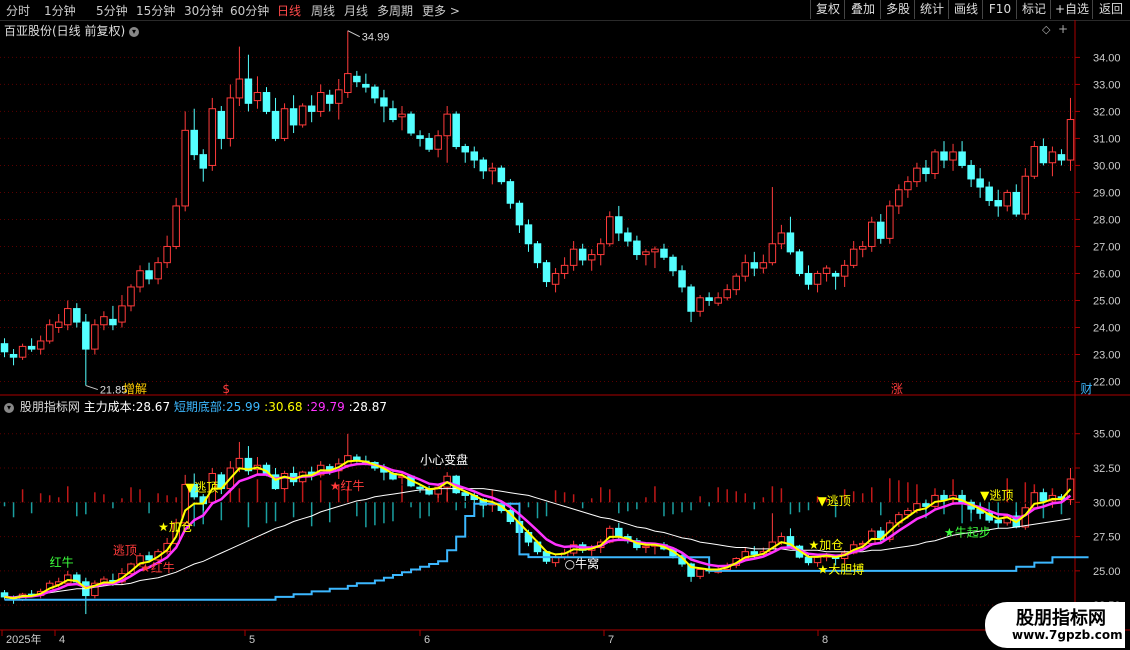 The height and width of the screenshot is (650, 1130). What do you see at coordinates (1110, 9) in the screenshot?
I see `toolbar-back: 返回` at bounding box center [1110, 9].